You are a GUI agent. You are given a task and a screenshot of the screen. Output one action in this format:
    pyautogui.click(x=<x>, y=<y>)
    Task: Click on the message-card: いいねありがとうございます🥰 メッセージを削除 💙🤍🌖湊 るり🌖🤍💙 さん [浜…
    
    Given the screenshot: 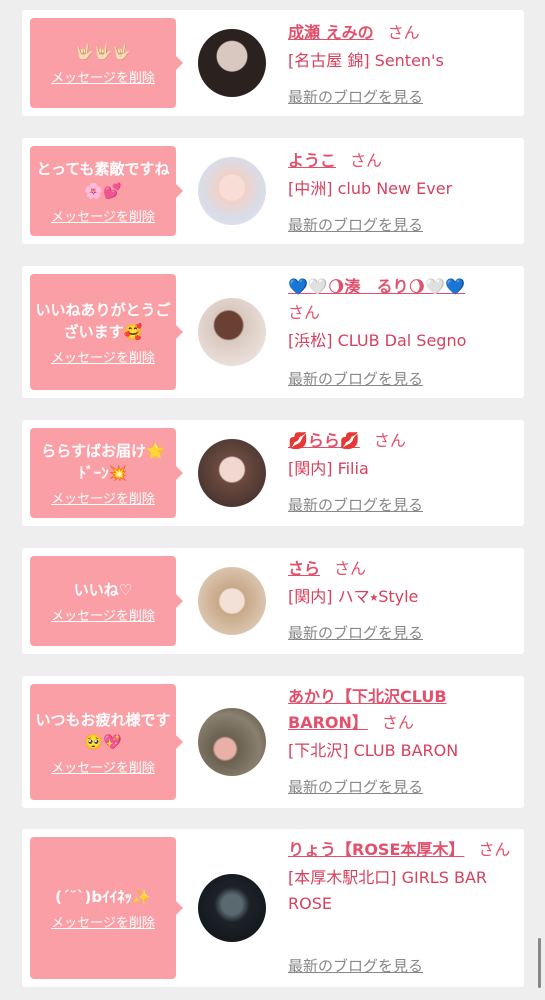 What is the action you would take?
    pyautogui.click(x=273, y=332)
    